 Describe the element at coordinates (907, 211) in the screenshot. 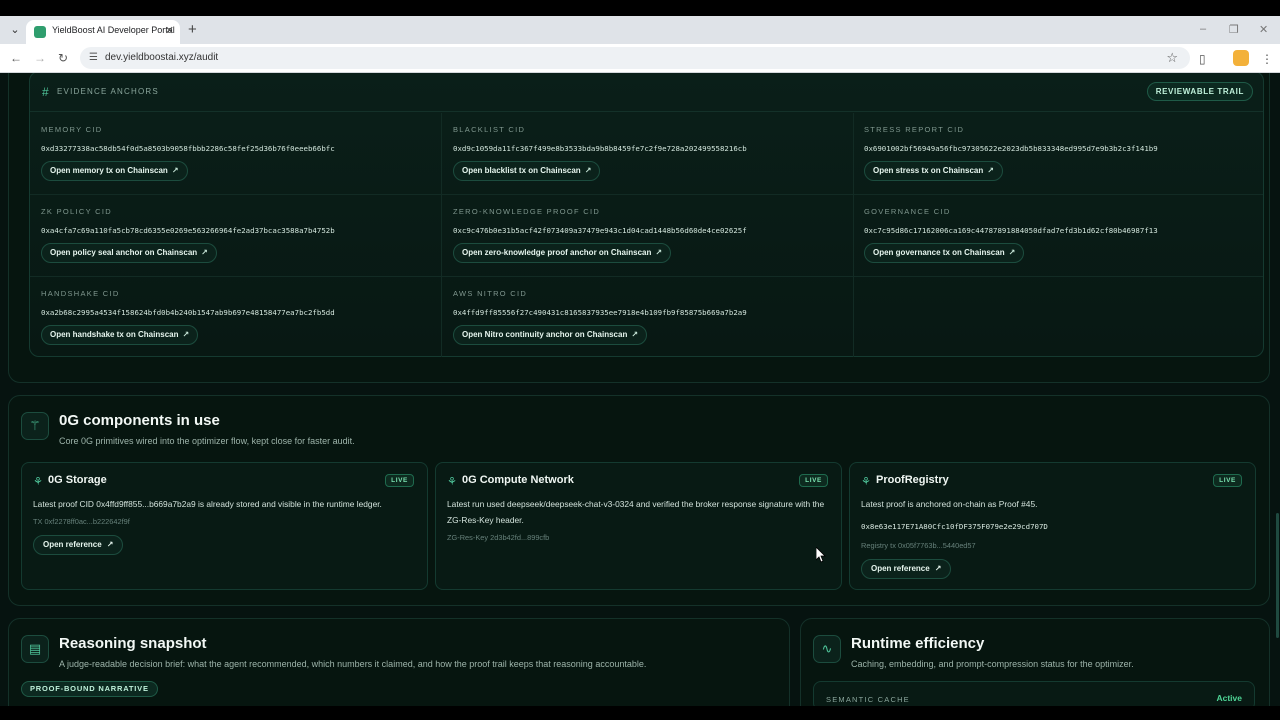

I see `anchor-label: GOVERNANCE CID` at that location.